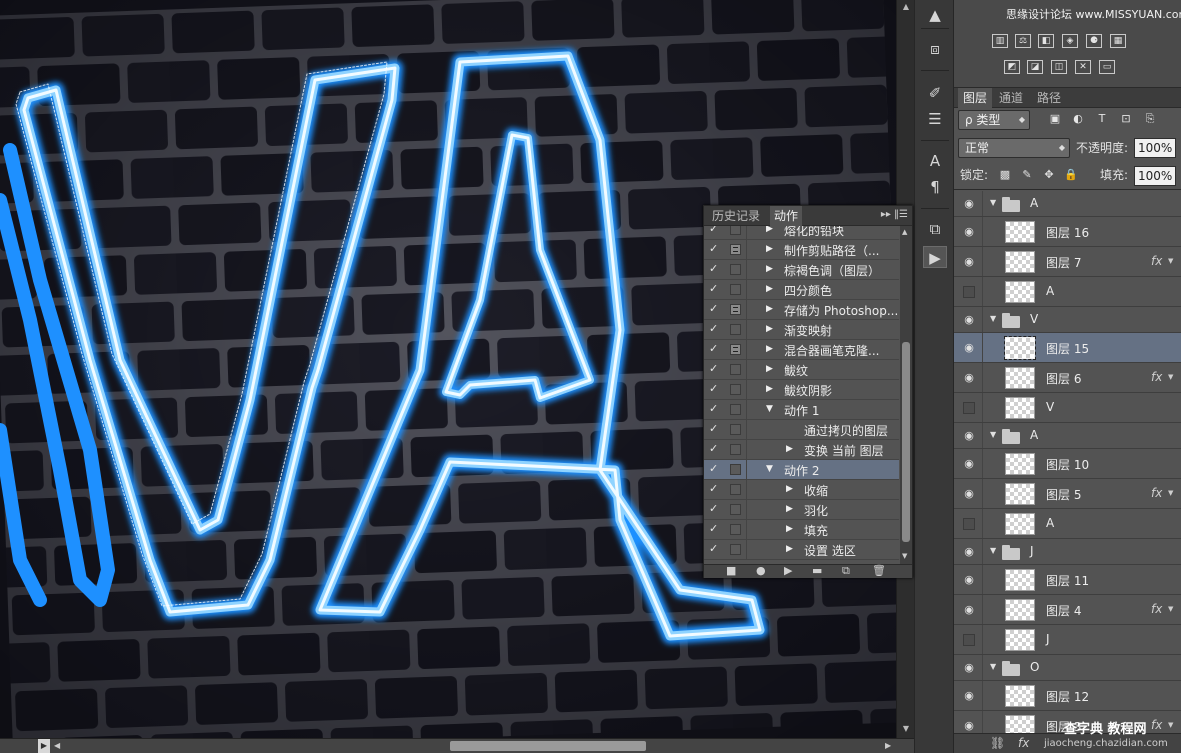 Image resolution: width=1181 pixels, height=753 pixels. Describe the element at coordinates (1067, 610) in the screenshot. I see `layer-row: ◉ 图层 4 fx ▼` at that location.